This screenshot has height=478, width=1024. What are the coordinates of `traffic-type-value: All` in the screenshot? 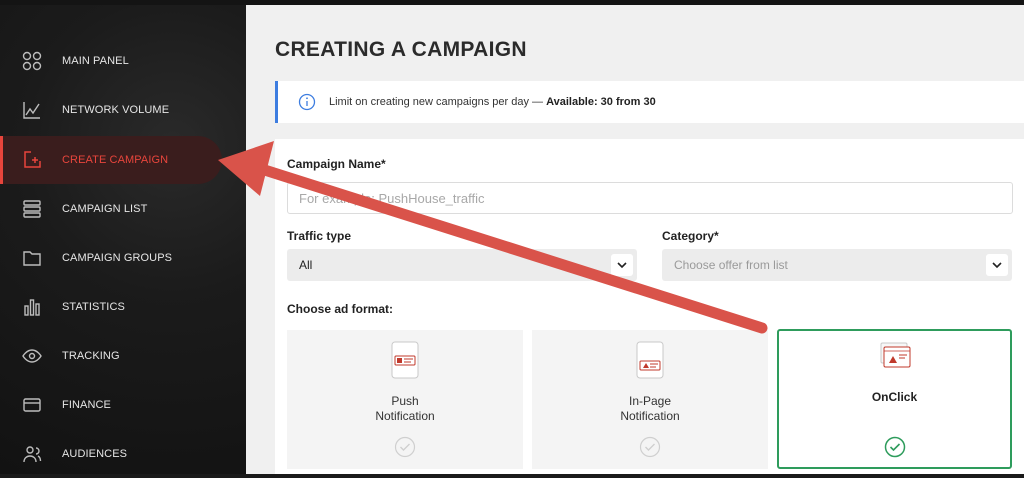 It's located at (306, 265).